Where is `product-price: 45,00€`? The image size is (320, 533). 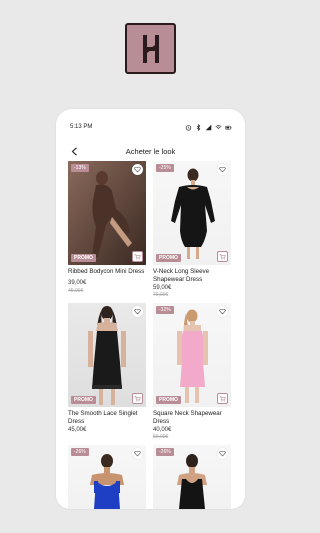 product-price: 45,00€ is located at coordinates (77, 430).